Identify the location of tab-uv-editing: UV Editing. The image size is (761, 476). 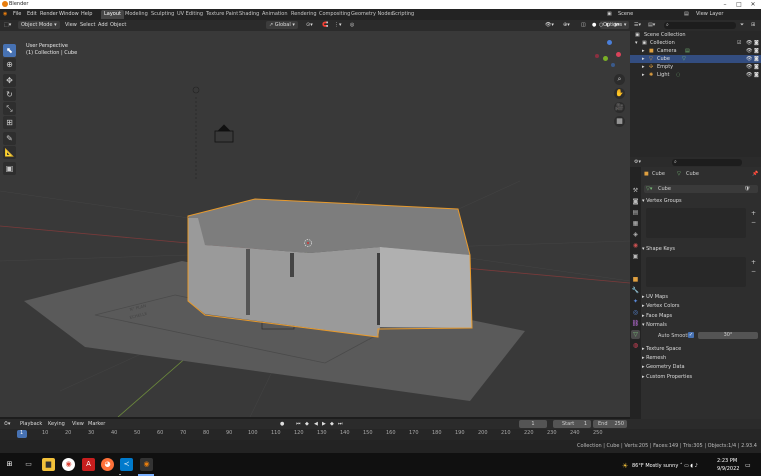
(190, 14).